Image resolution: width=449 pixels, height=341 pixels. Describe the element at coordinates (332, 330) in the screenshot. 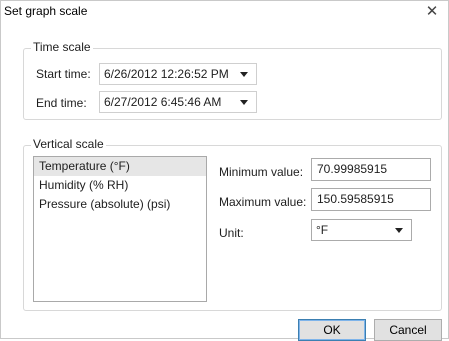

I see `ok-button: OK` at that location.